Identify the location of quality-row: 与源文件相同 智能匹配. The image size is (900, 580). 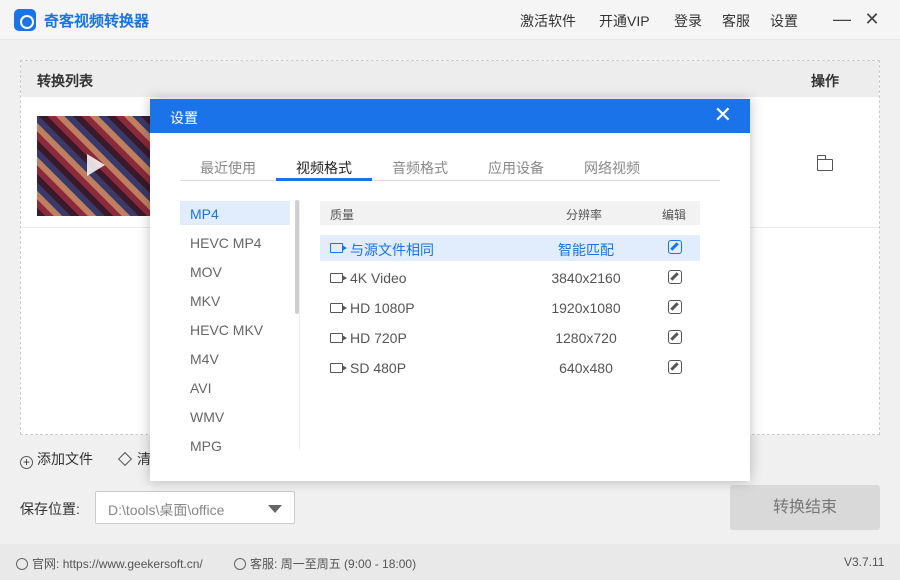
(510, 248).